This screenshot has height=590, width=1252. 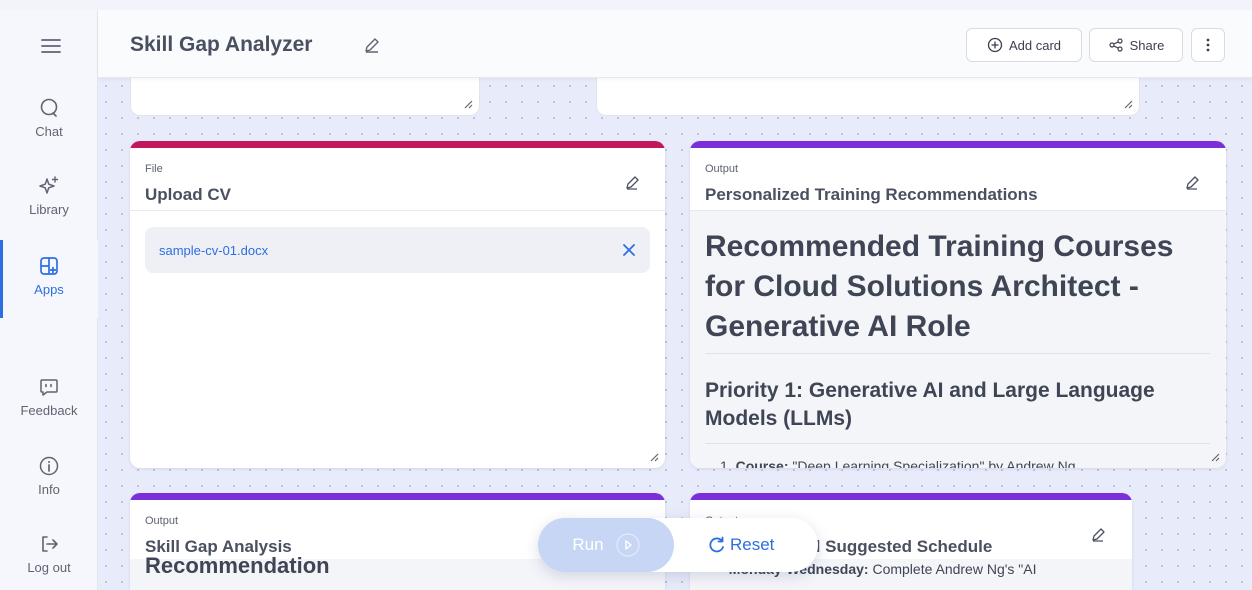 I want to click on sidebar-item-log-out: Log out, so click(x=49, y=561).